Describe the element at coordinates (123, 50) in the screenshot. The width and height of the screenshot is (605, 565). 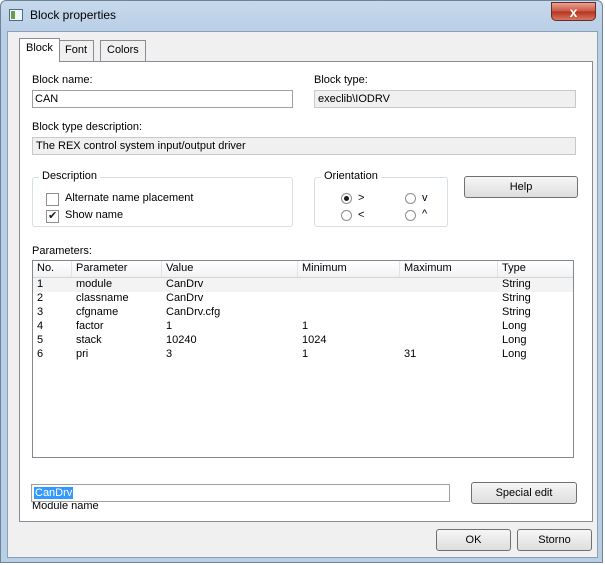
I see `tab-colors: Colors` at that location.